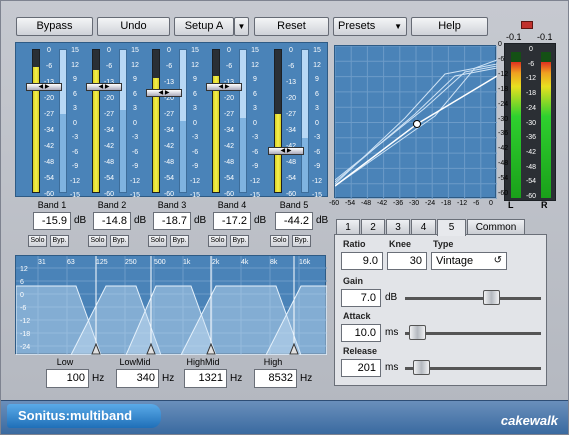  I want to click on gr-tick-label: -15, so click(195, 195).